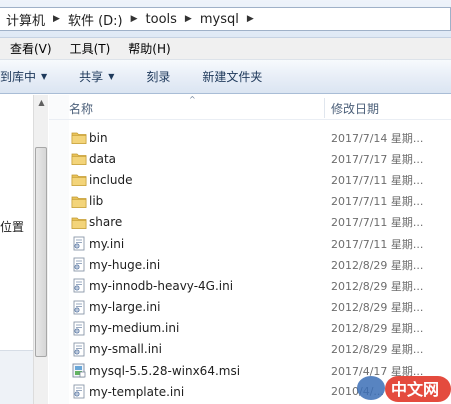 This screenshot has width=451, height=404. I want to click on column-headers: ^ 名称 修改日期, so click(250, 107).